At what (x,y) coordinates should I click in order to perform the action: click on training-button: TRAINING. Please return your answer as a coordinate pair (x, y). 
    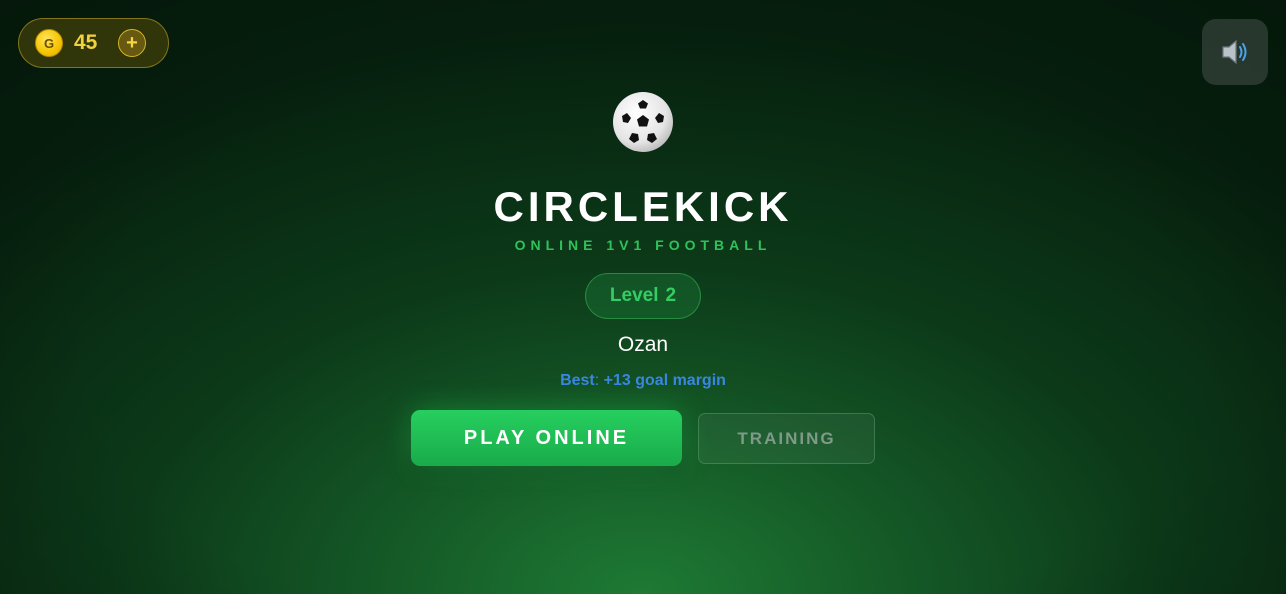
    Looking at the image, I should click on (786, 438).